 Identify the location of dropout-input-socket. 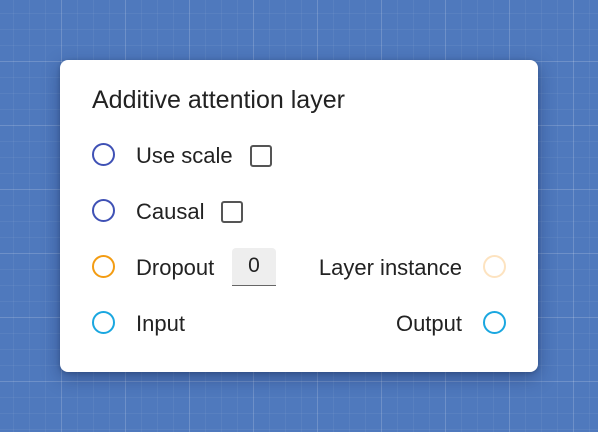
(103, 266).